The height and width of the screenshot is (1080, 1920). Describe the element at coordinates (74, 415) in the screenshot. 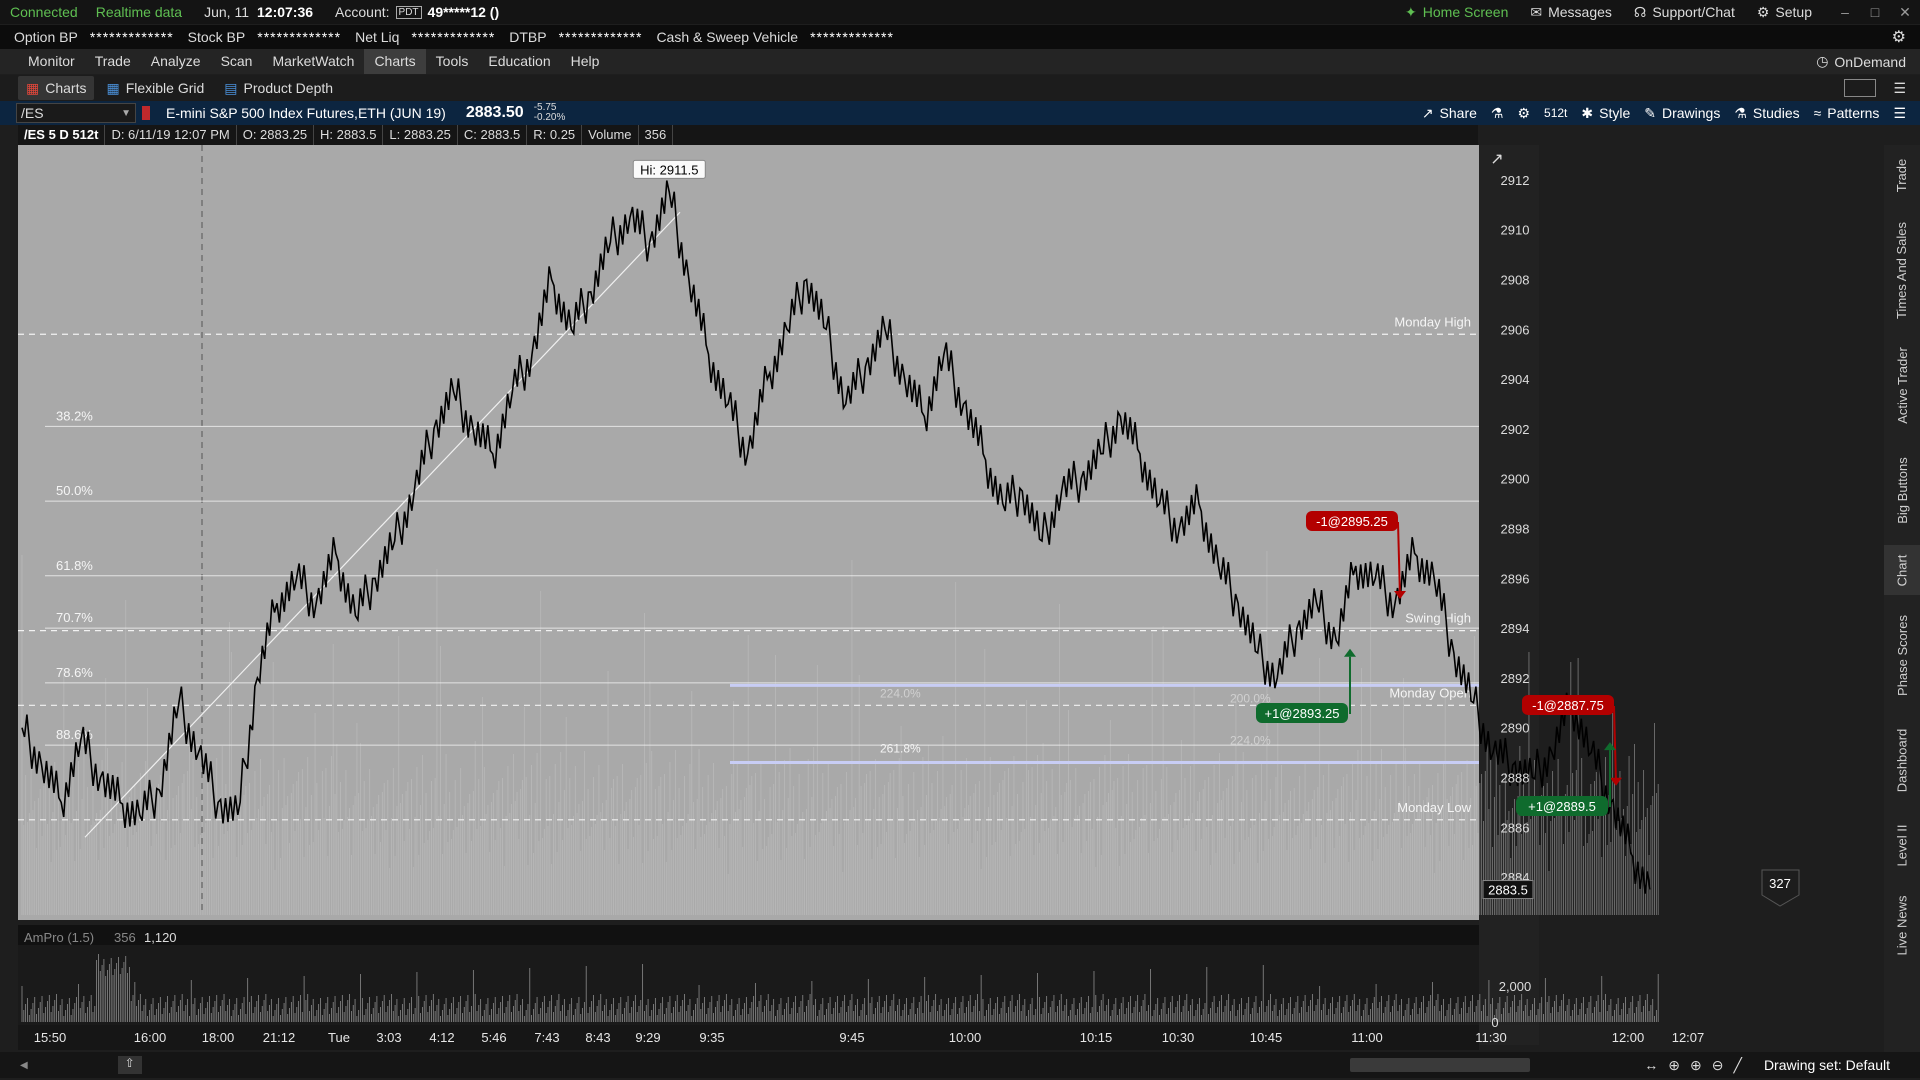

I see `fib-label: 38.2%` at that location.